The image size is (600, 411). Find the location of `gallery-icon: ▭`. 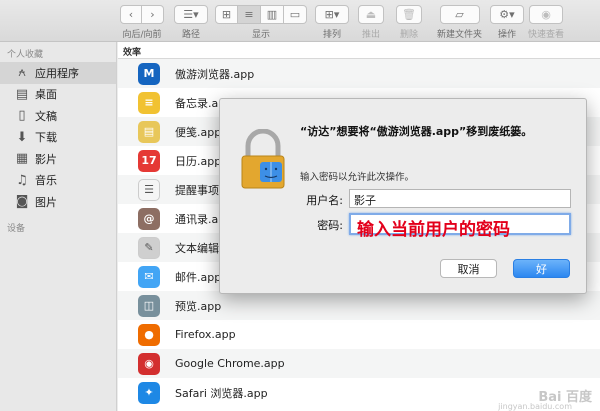

gallery-icon: ▭ is located at coordinates (295, 14).